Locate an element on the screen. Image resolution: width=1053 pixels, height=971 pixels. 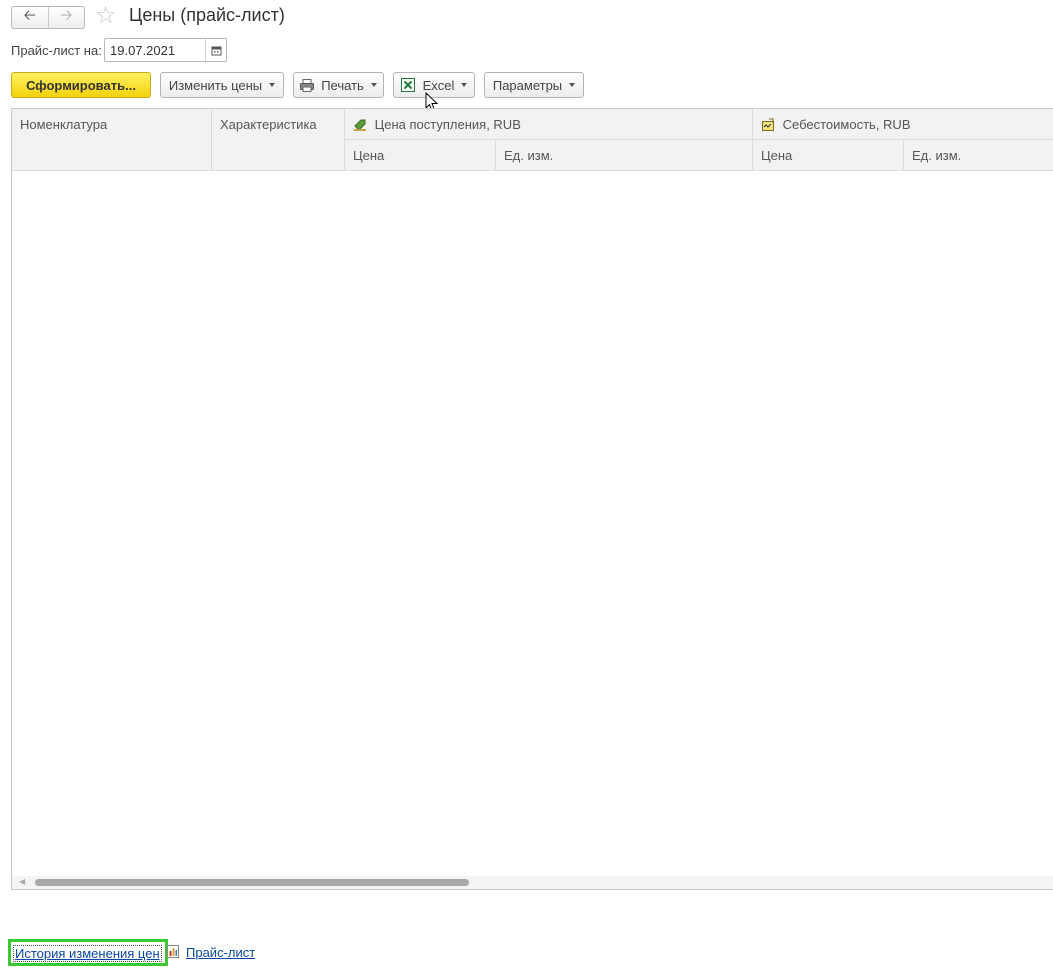
change-prices-button: Изменить цены is located at coordinates (222, 85).